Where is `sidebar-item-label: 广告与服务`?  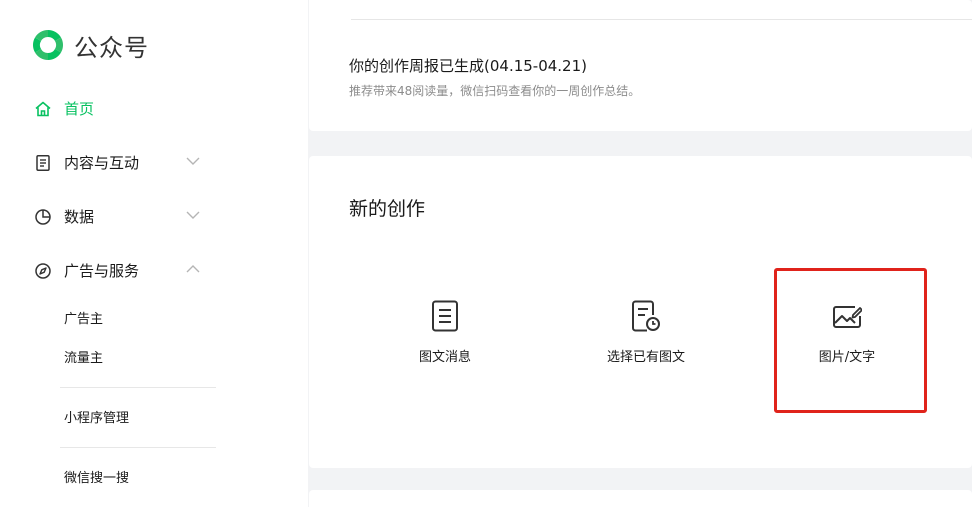 sidebar-item-label: 广告与服务 is located at coordinates (102, 271).